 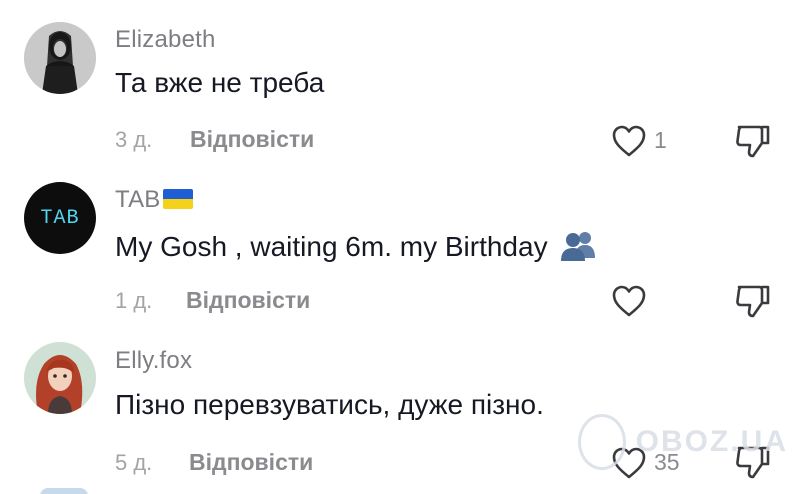 I want to click on username-text: TAB, so click(x=138, y=199).